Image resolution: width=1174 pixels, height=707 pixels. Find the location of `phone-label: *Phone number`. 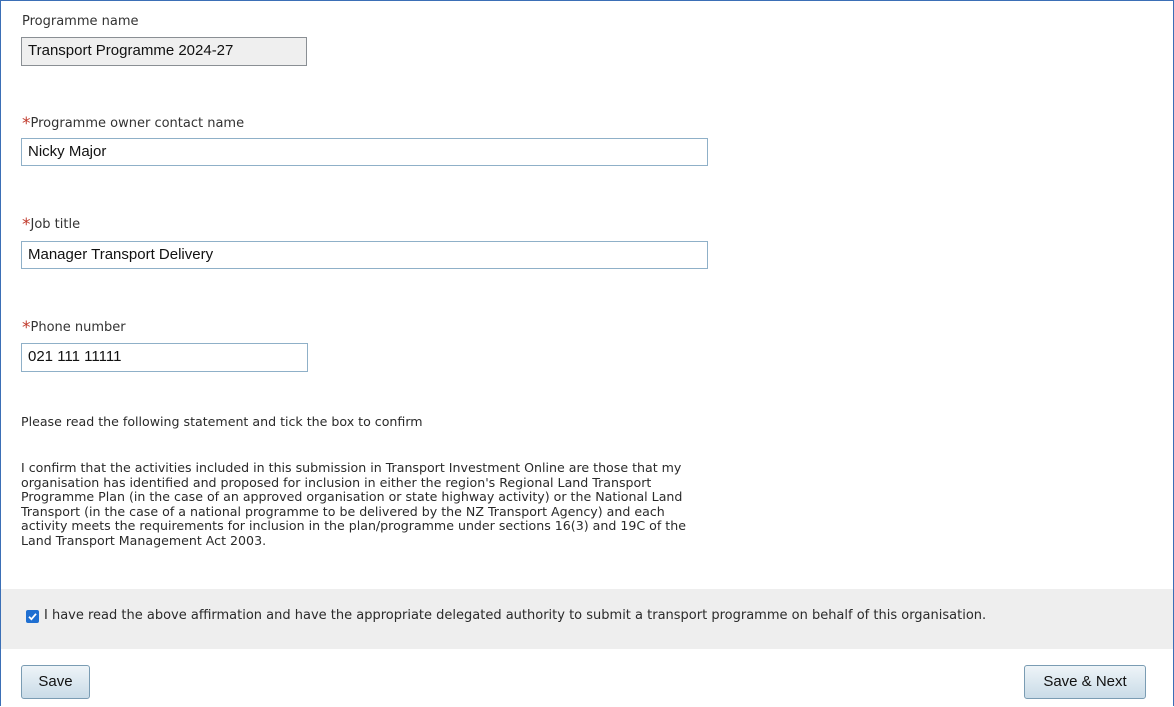

phone-label: *Phone number is located at coordinates (74, 327).